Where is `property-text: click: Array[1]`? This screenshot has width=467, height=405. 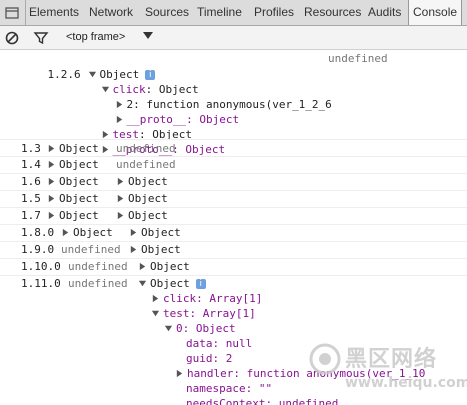
property-text: click: Array[1] is located at coordinates (213, 298).